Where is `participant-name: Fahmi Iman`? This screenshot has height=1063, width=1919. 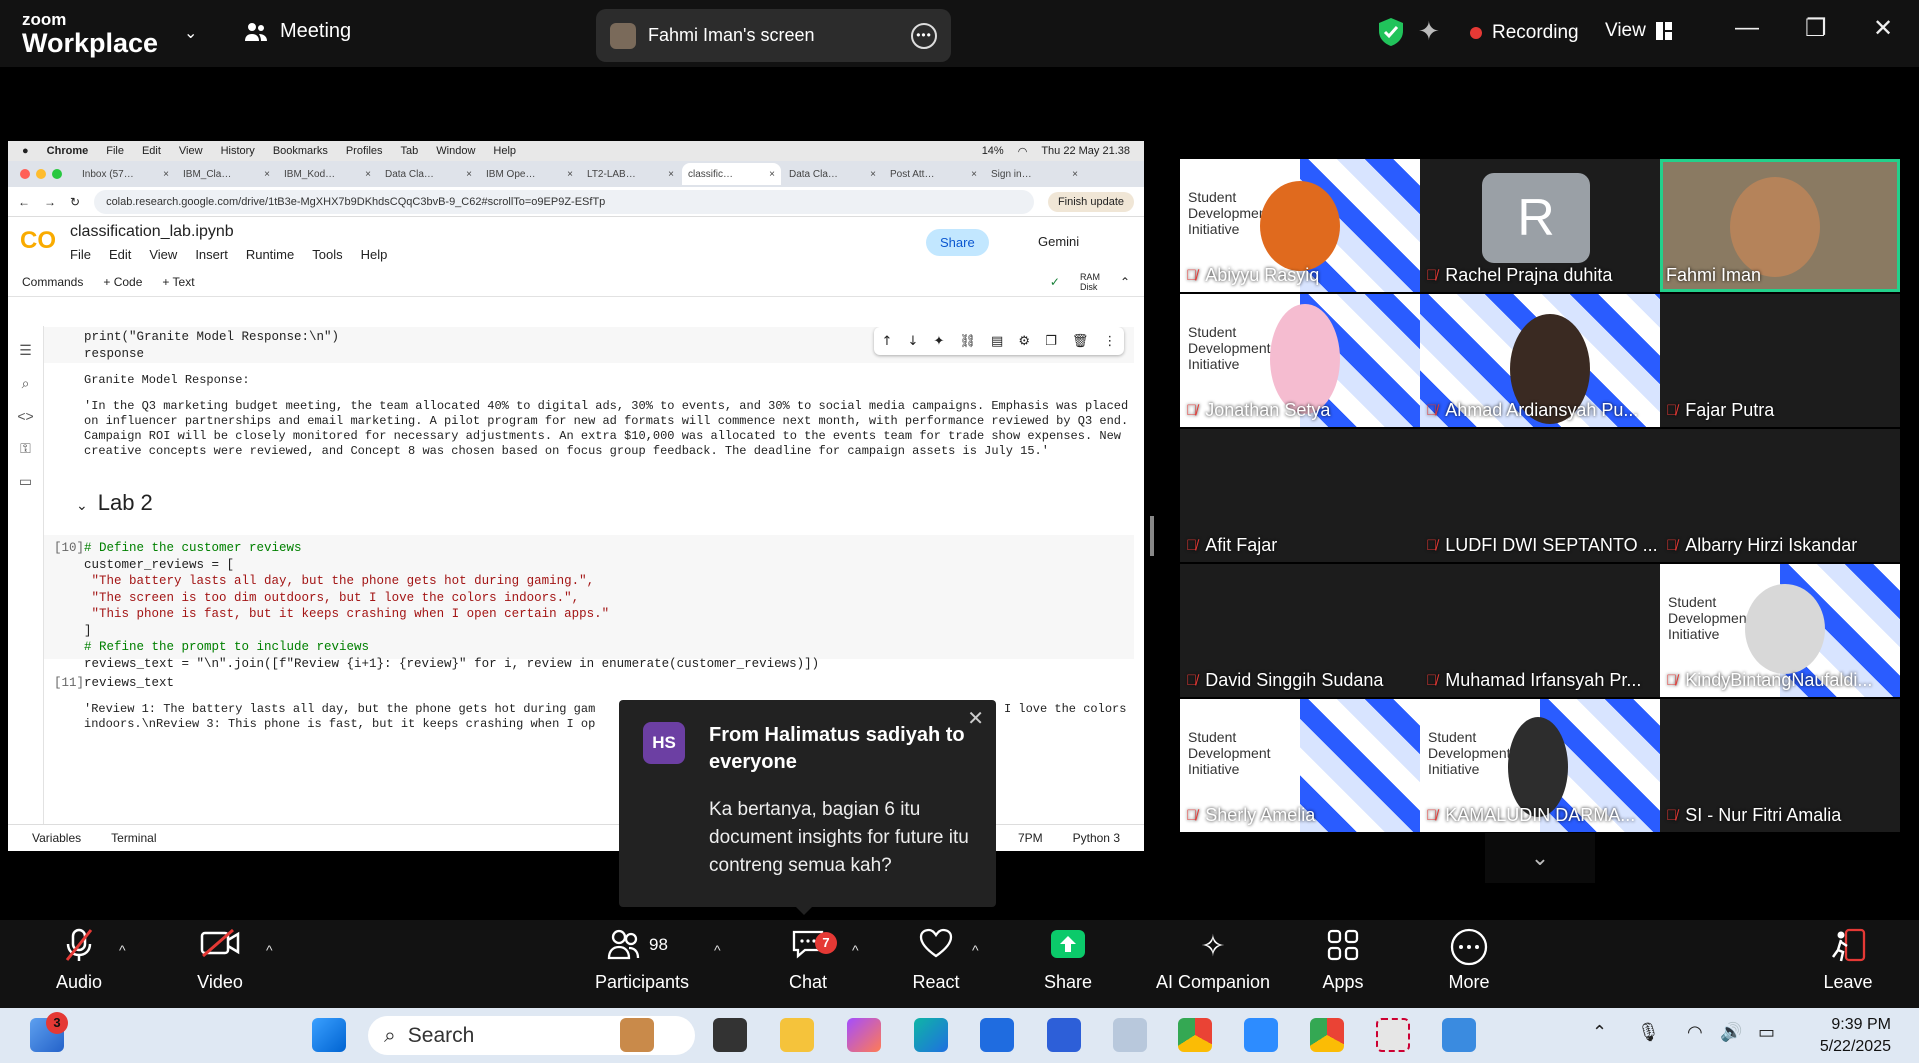 participant-name: Fahmi Iman is located at coordinates (1713, 275).